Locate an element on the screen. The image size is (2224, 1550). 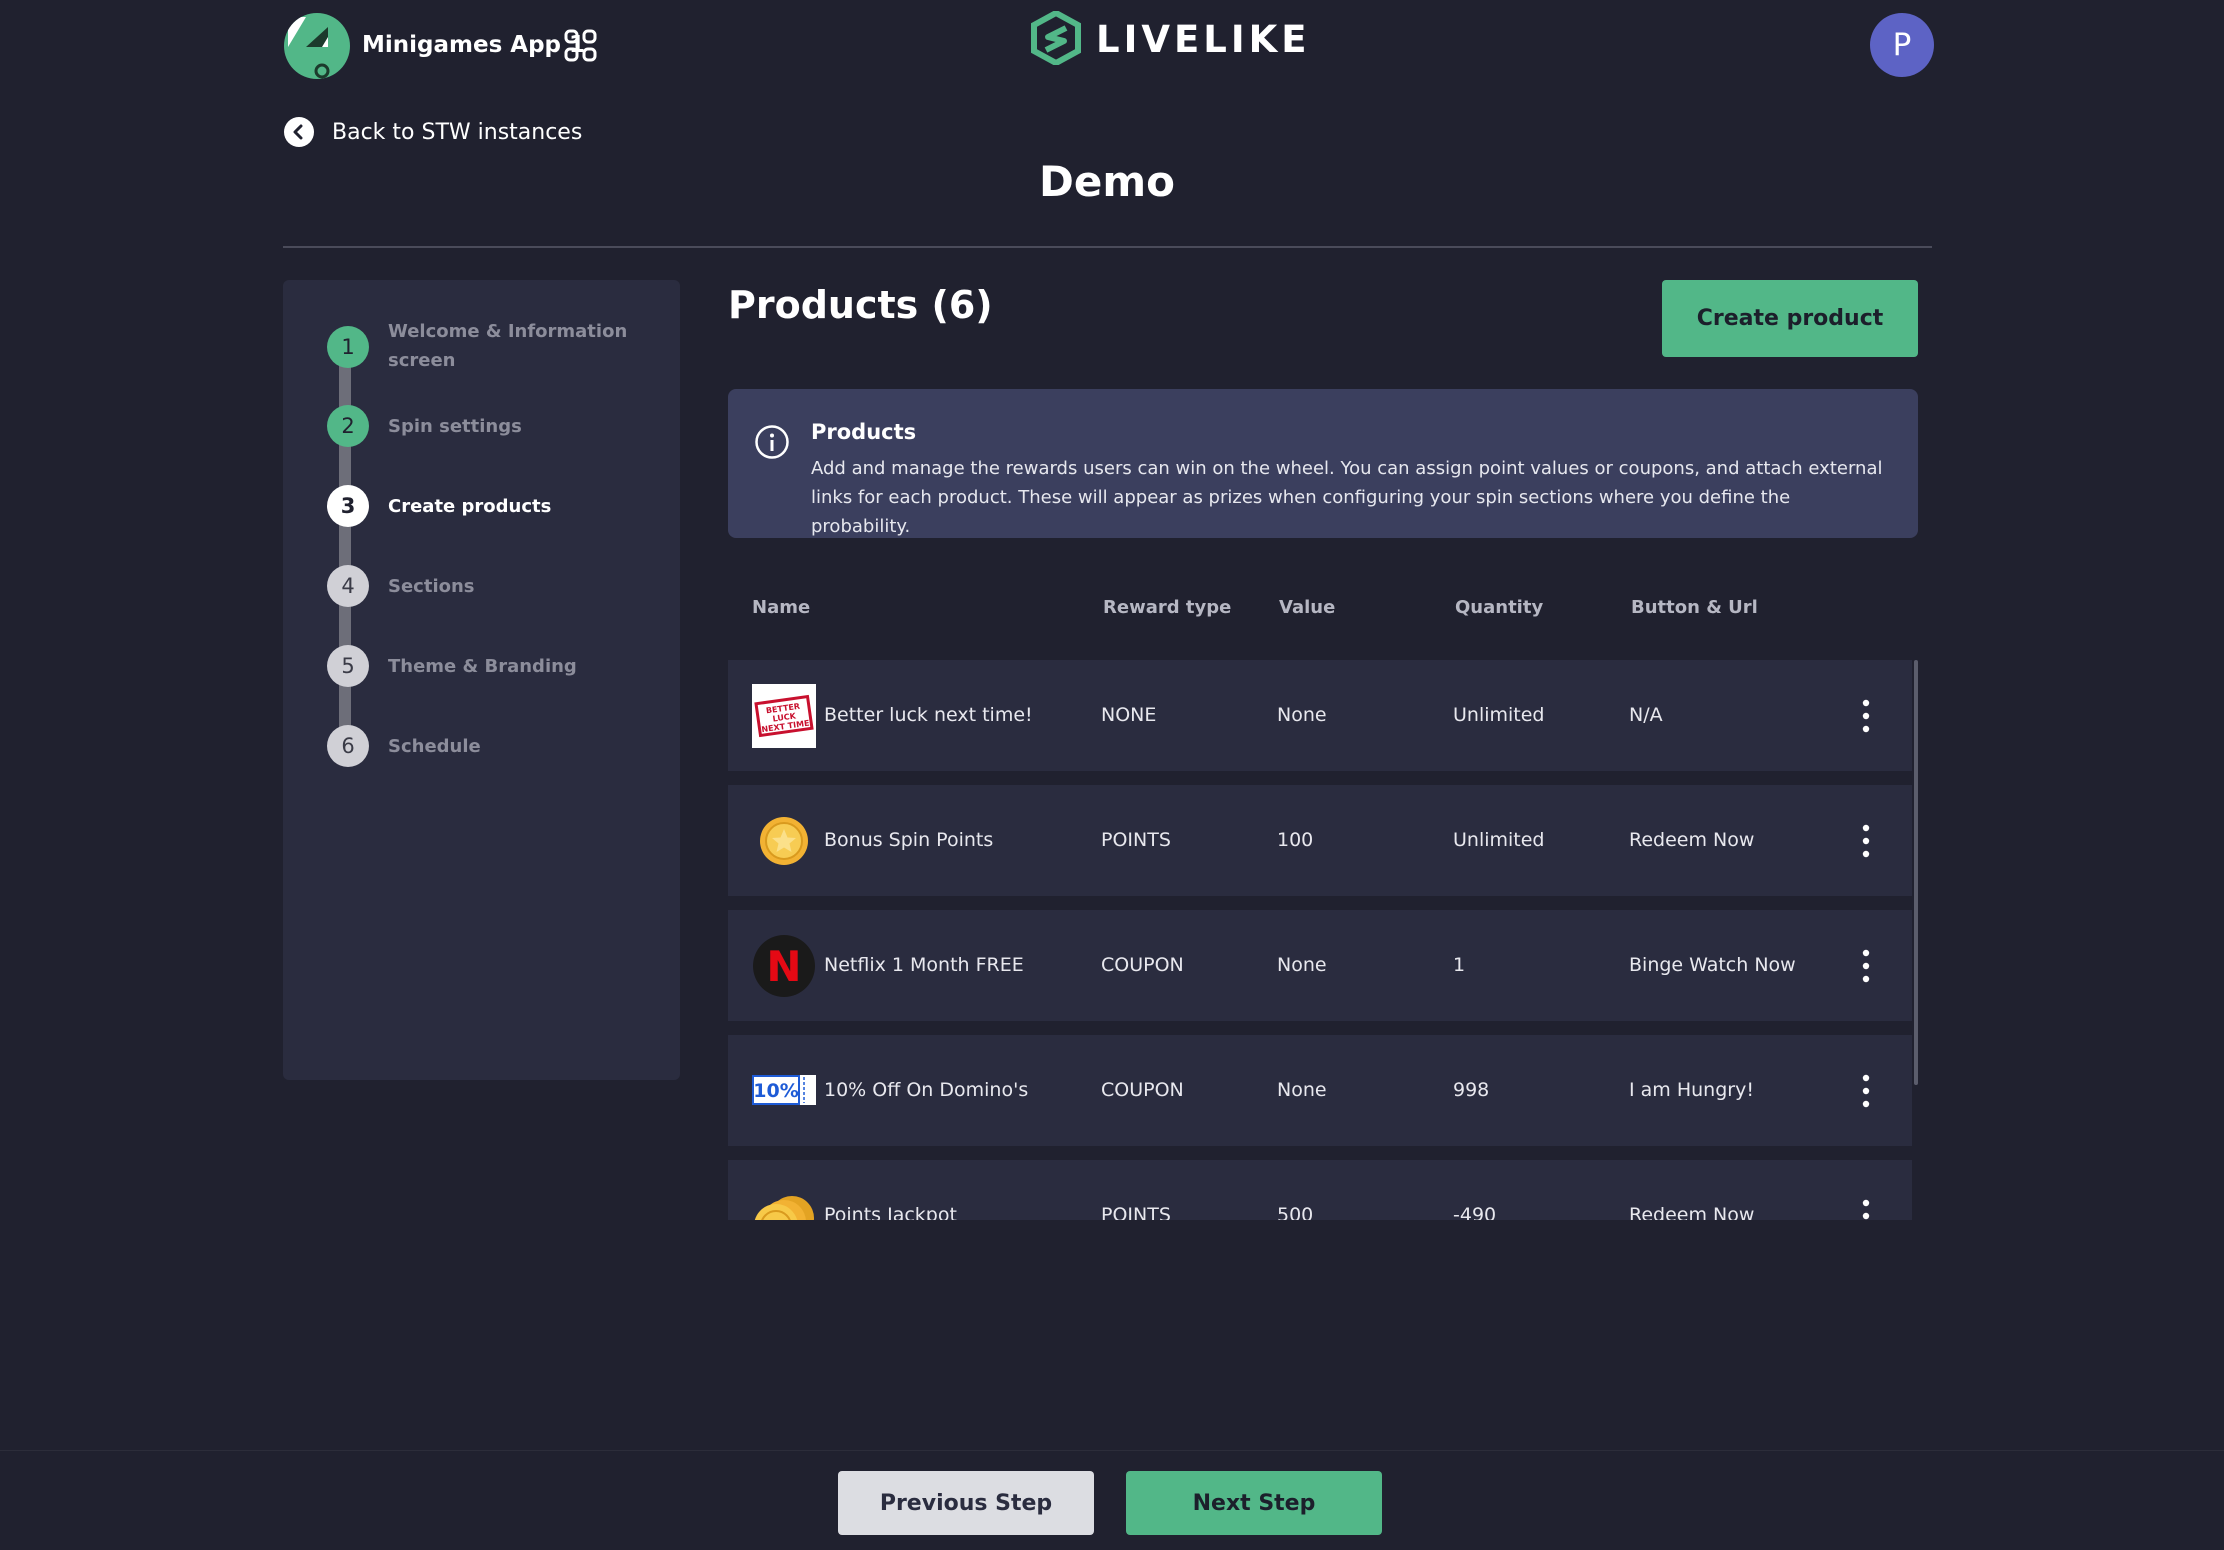
quantity-cell: 998 is located at coordinates (1471, 1090).